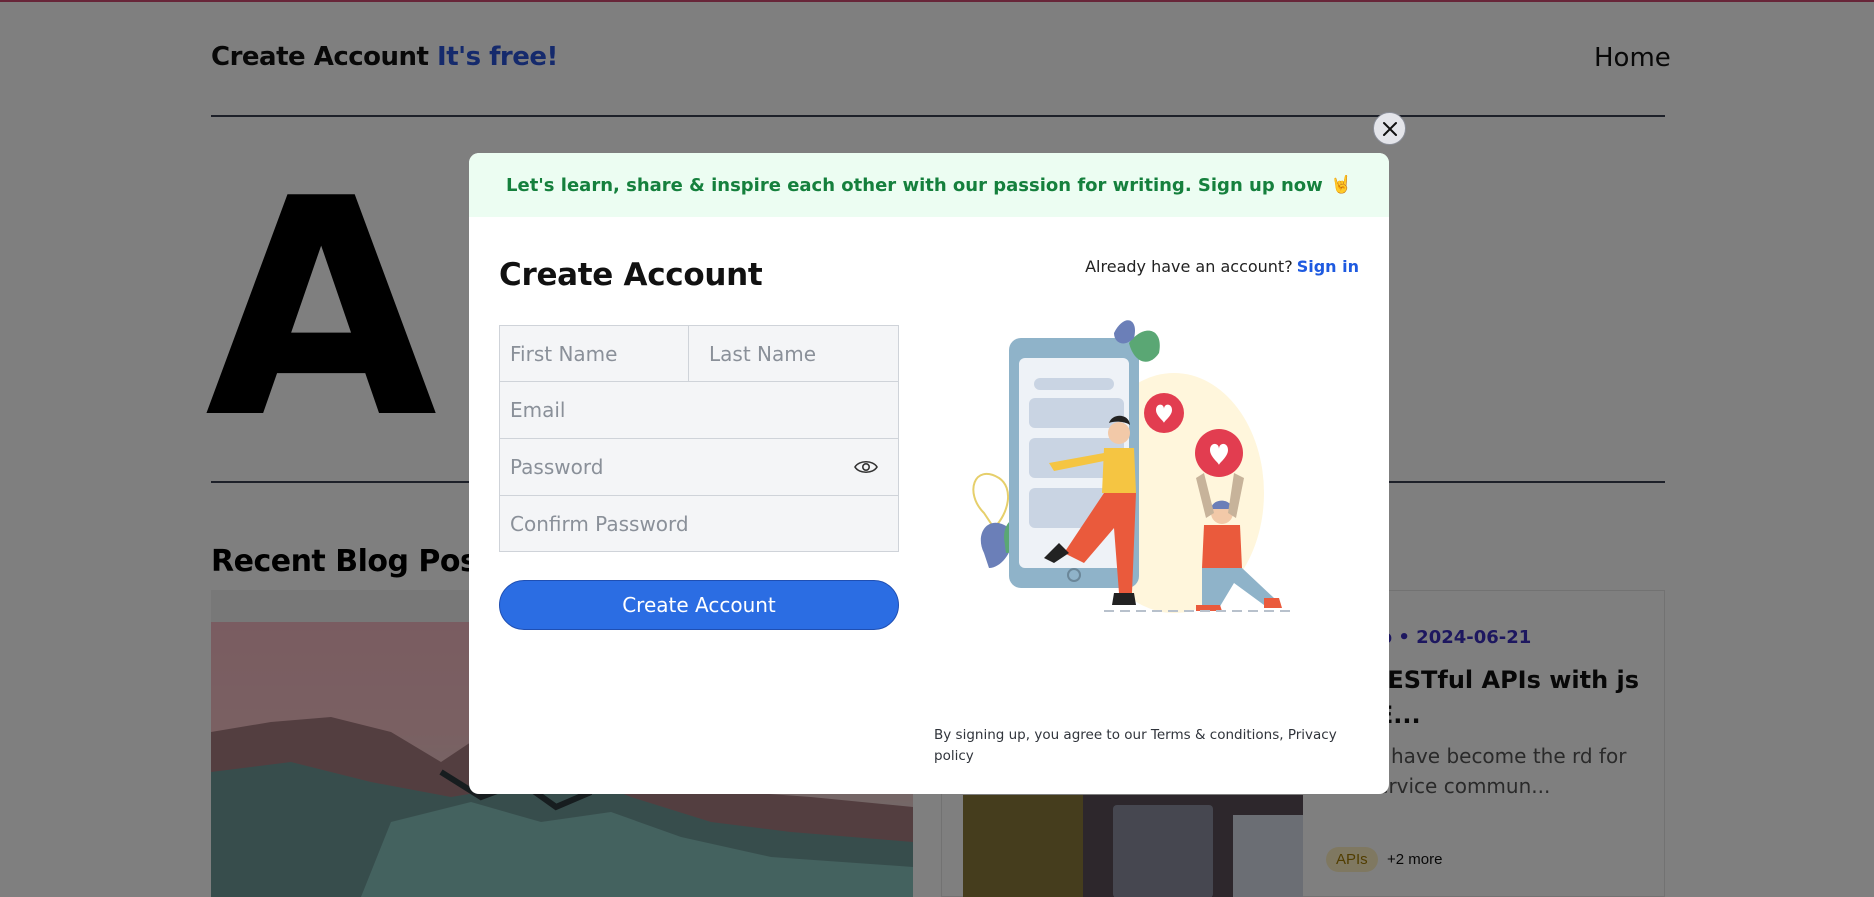  I want to click on create-account-button: Create Account, so click(699, 605).